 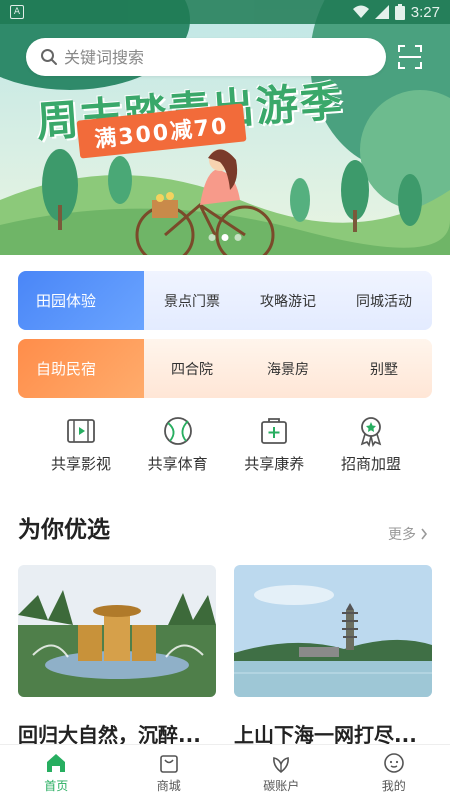 What do you see at coordinates (56, 762) in the screenshot?
I see `home-icon` at bounding box center [56, 762].